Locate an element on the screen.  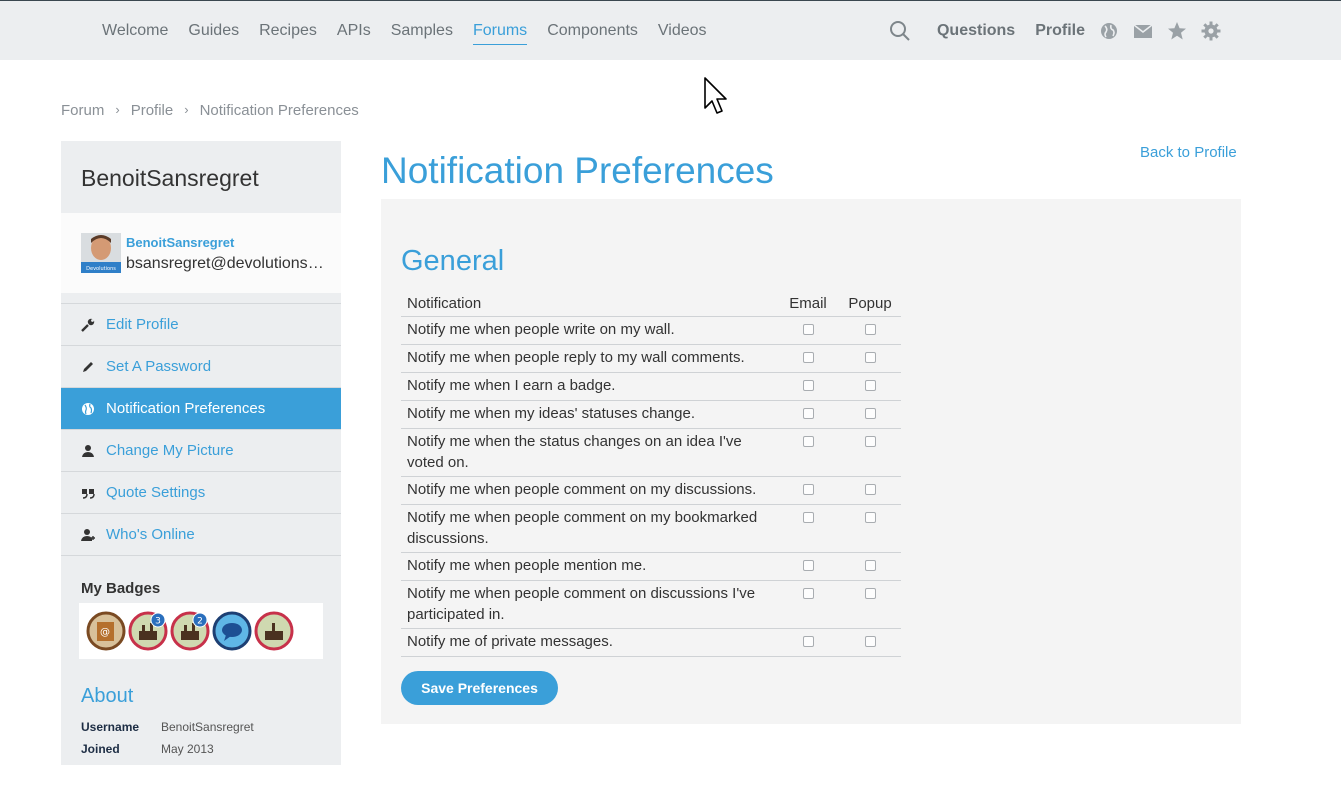
table-row: Notify me when people write on my wall. is located at coordinates (651, 330).